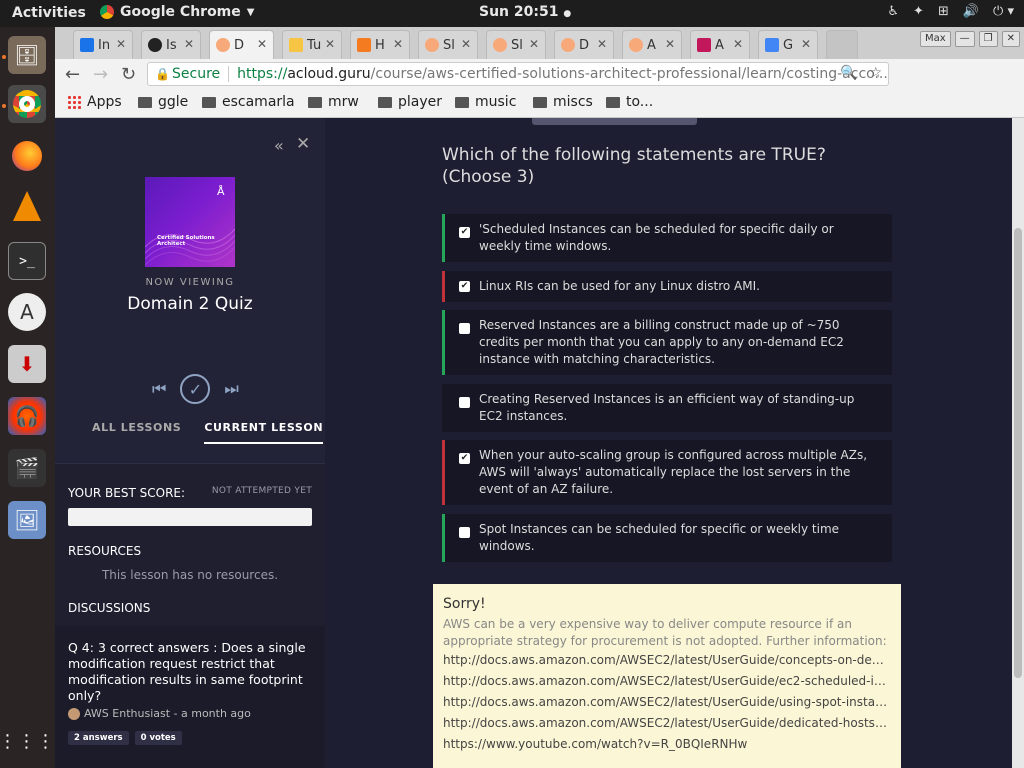 This screenshot has height=768, width=1024. I want to click on activities-button: Activities, so click(49, 13).